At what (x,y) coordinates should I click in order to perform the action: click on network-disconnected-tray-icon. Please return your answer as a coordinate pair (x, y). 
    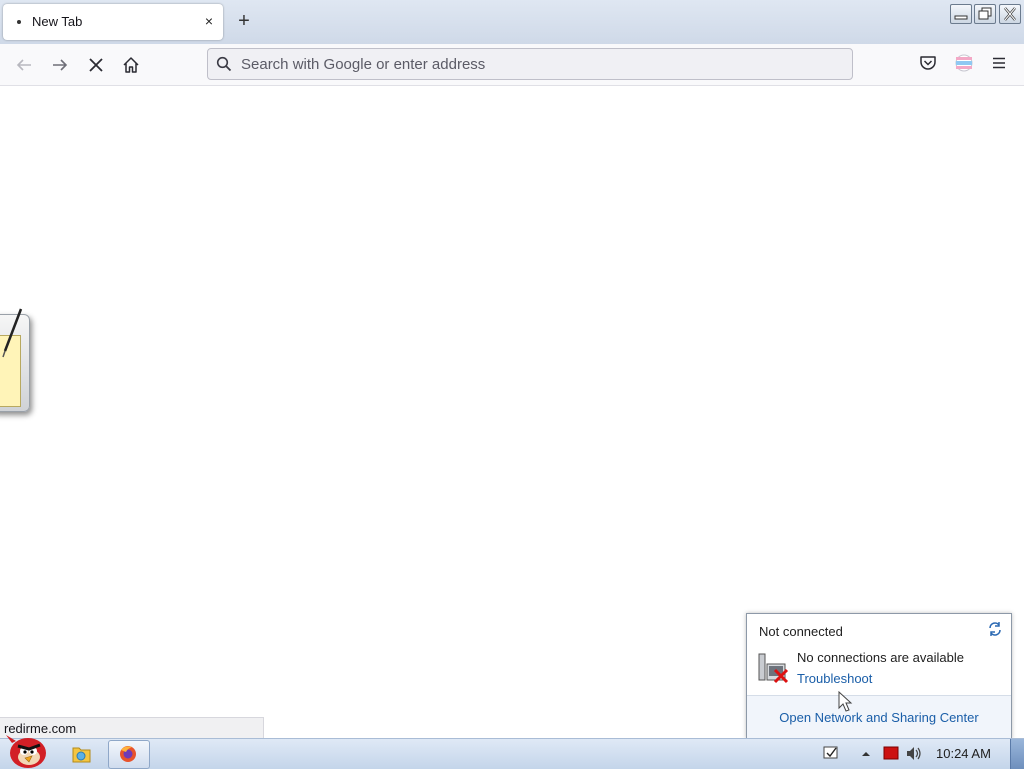
    Looking at the image, I should click on (891, 753).